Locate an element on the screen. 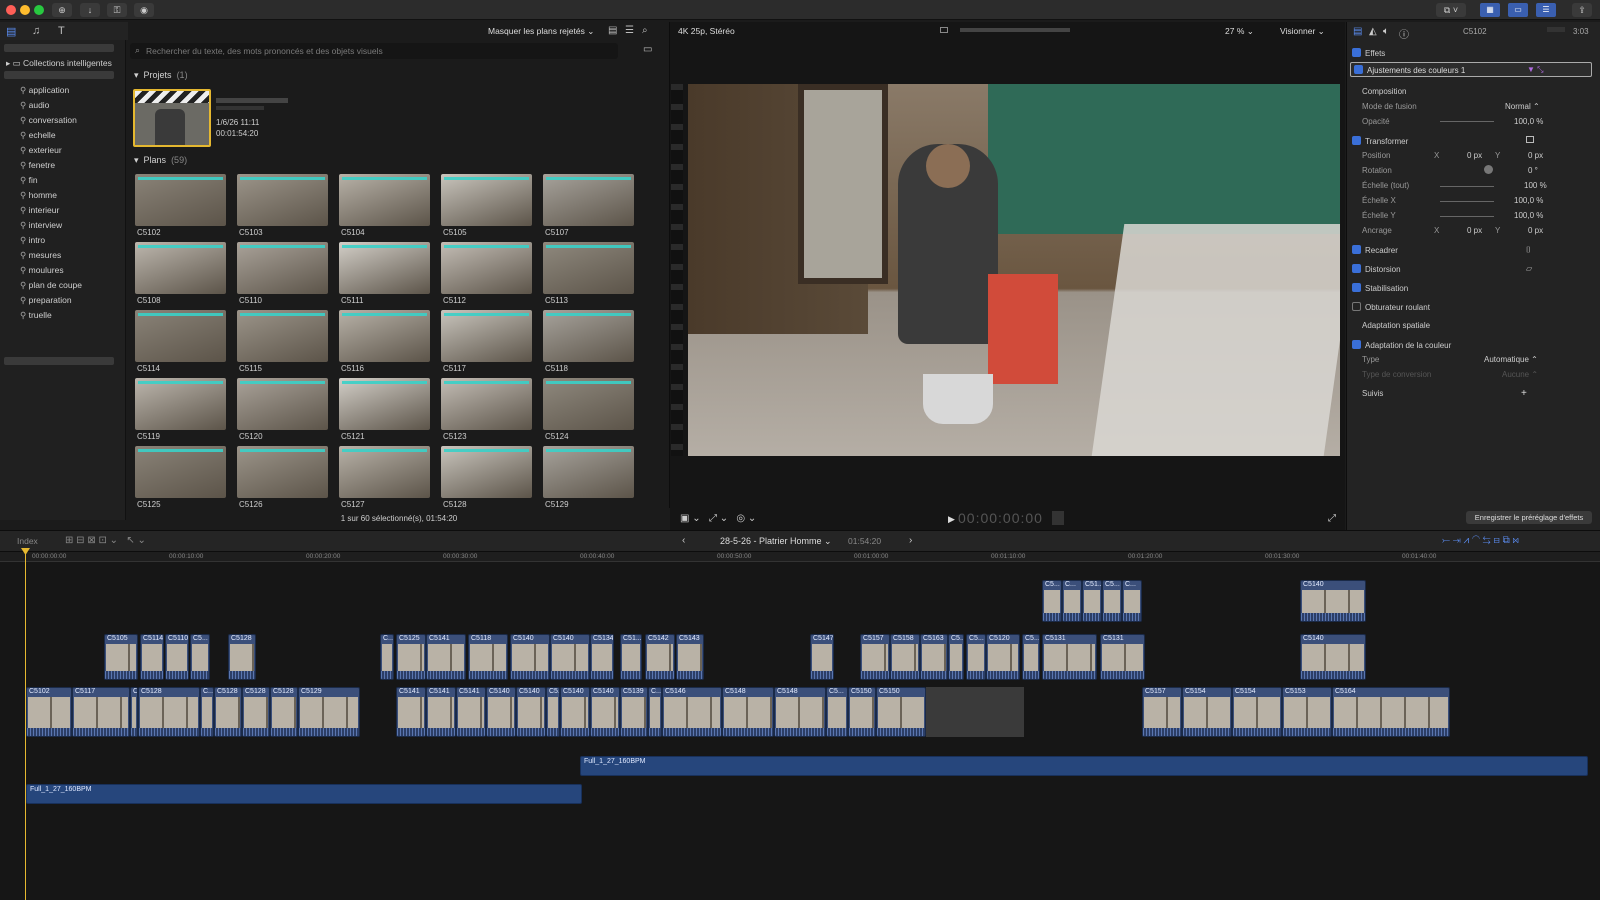  clip-thumbnail: C5112 is located at coordinates (486, 277).